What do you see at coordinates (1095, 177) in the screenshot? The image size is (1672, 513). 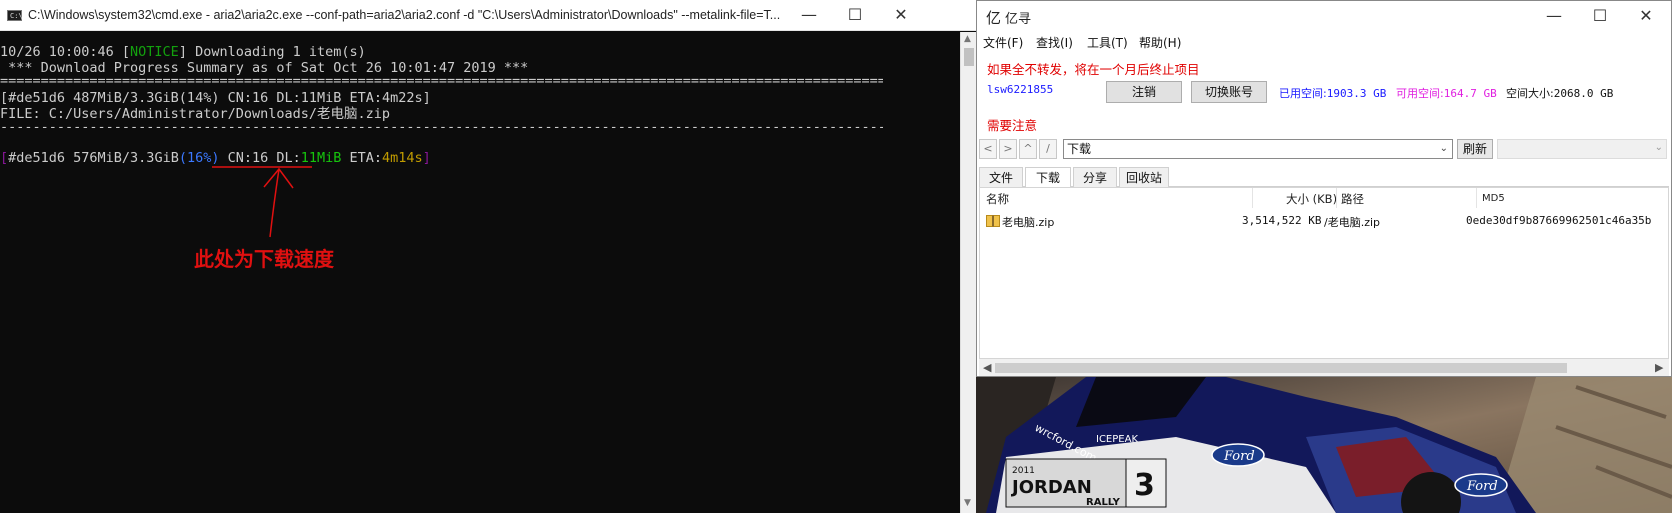 I see `tab-shares: 分享` at bounding box center [1095, 177].